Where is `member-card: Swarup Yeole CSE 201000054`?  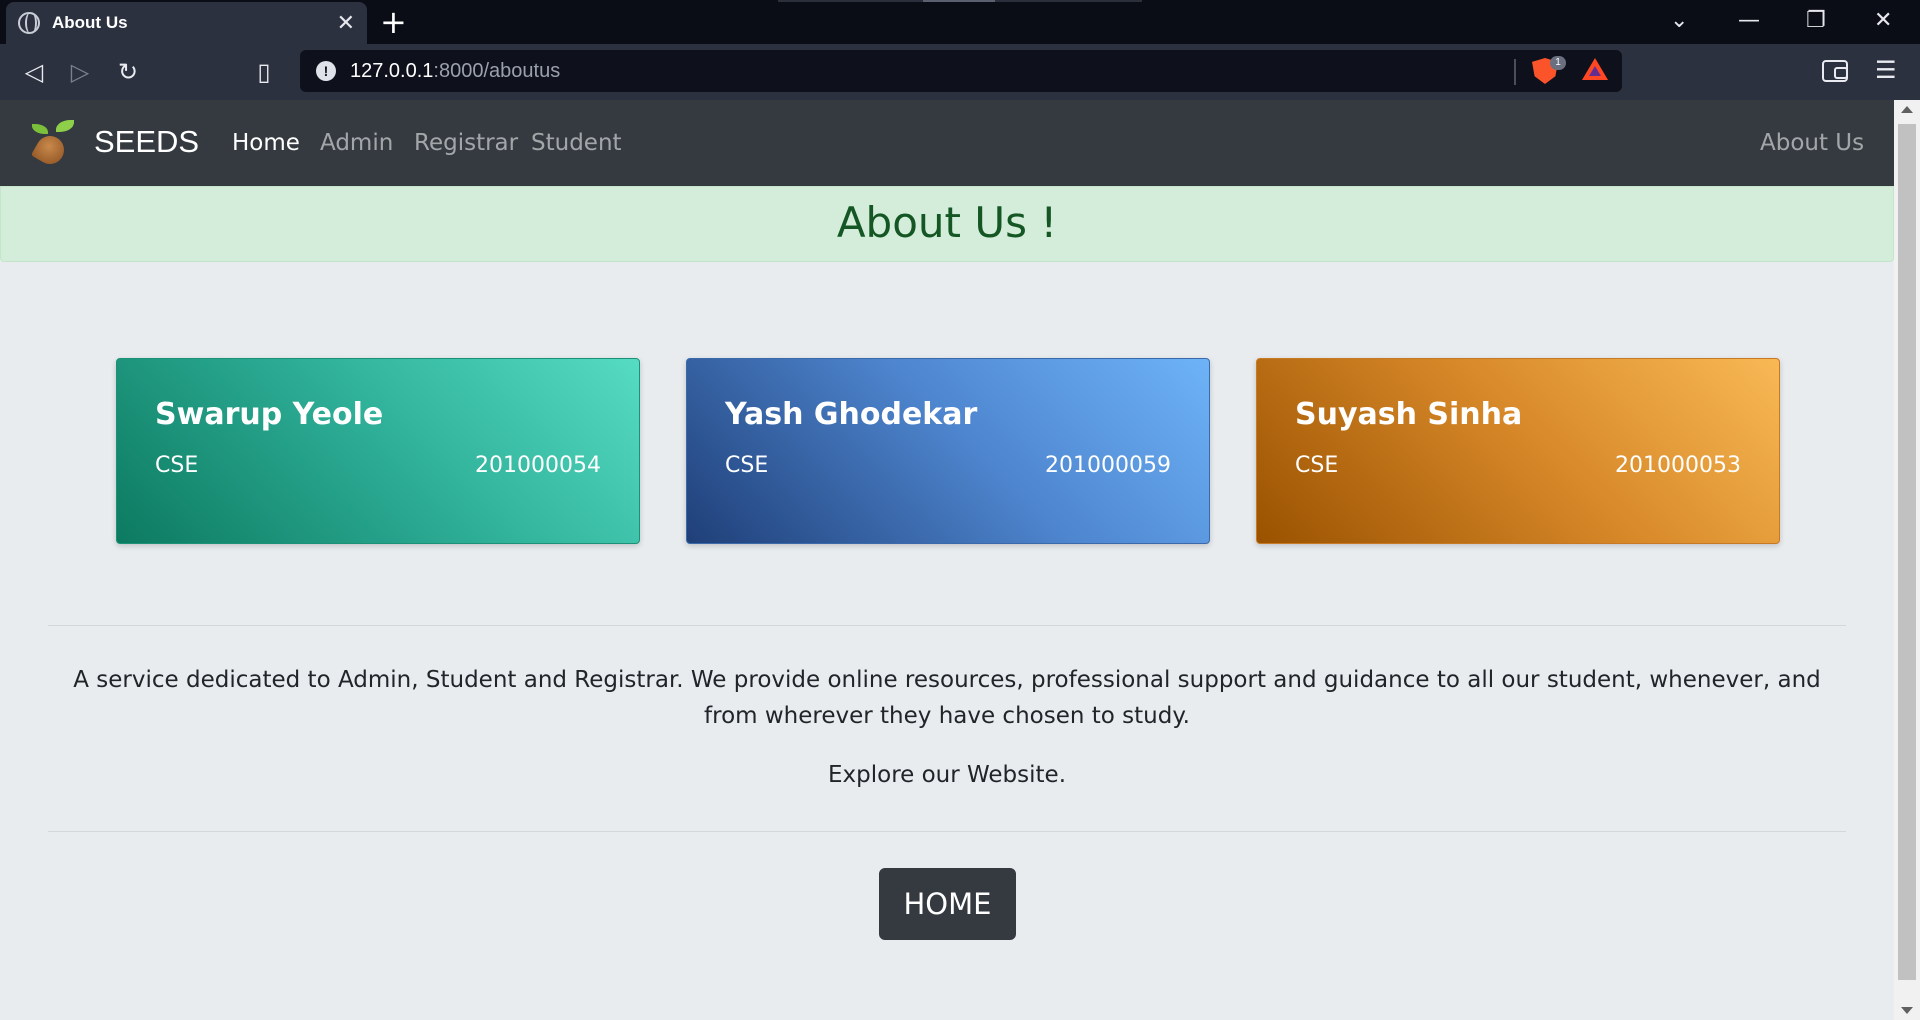 member-card: Swarup Yeole CSE 201000054 is located at coordinates (378, 451).